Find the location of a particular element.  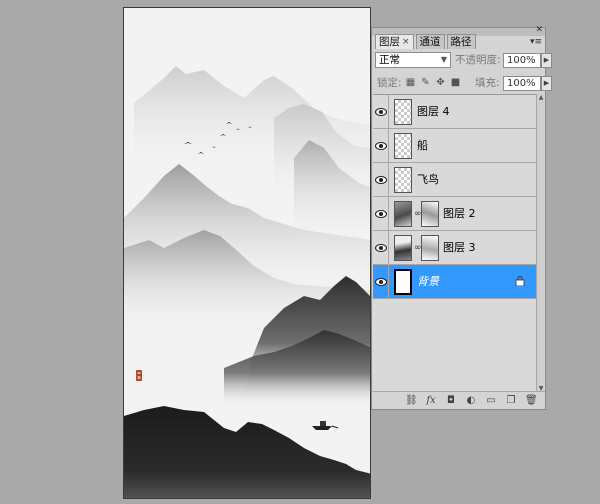

layer-name: 船 is located at coordinates (422, 146).